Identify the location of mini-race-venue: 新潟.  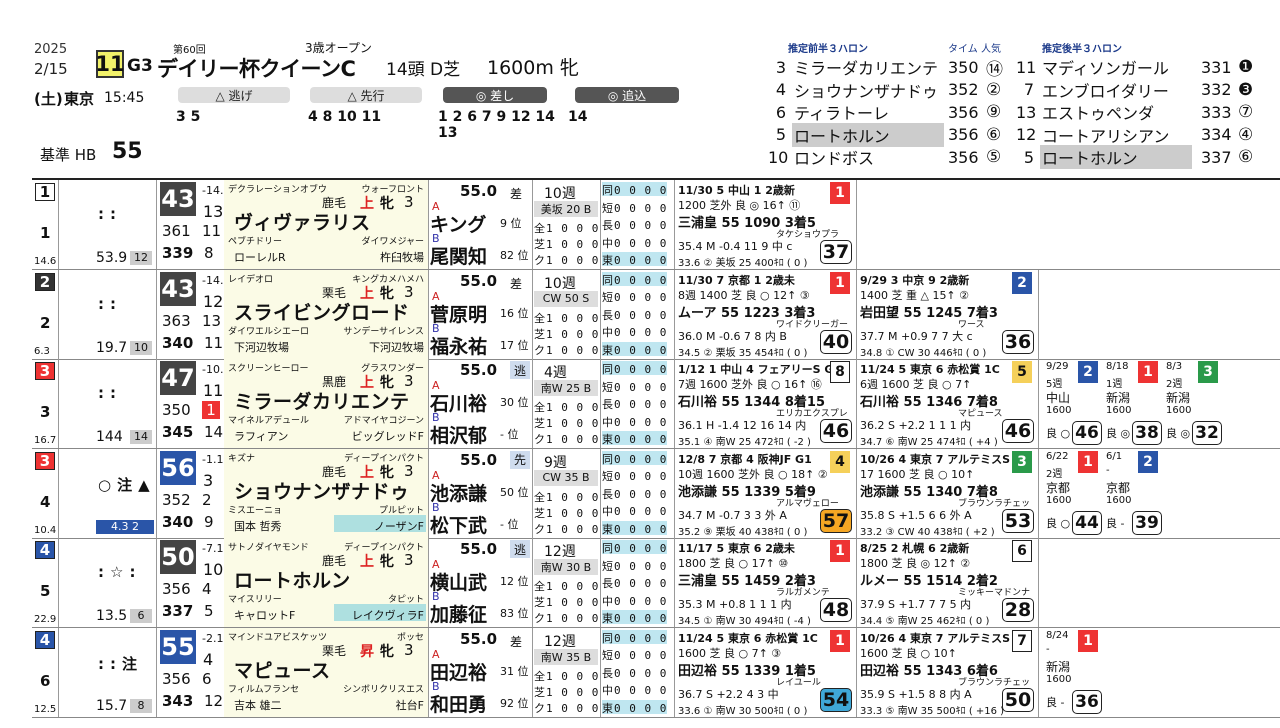
(1178, 398).